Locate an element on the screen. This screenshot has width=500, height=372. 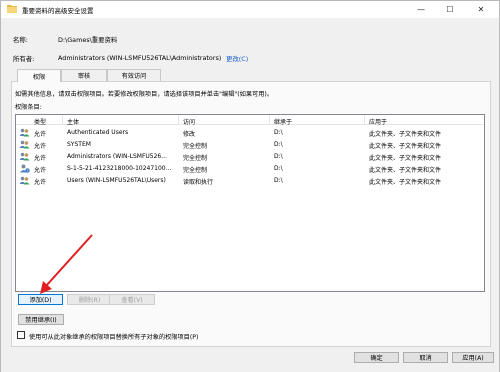
column-inherited-from: 继承于 is located at coordinates (283, 121).